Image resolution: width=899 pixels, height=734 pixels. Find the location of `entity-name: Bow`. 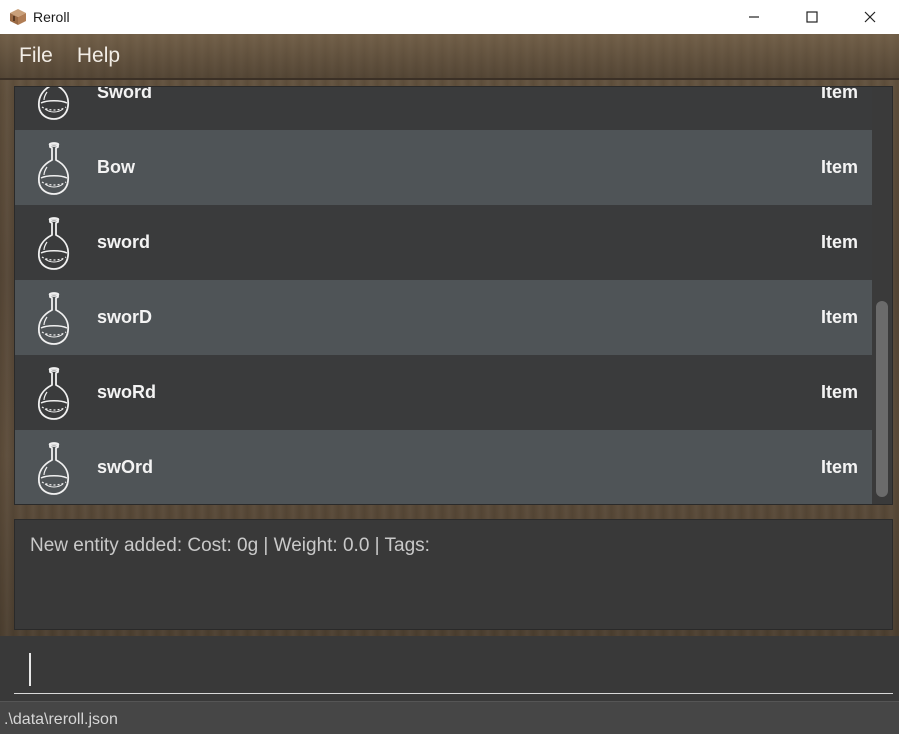

entity-name: Bow is located at coordinates (116, 167).